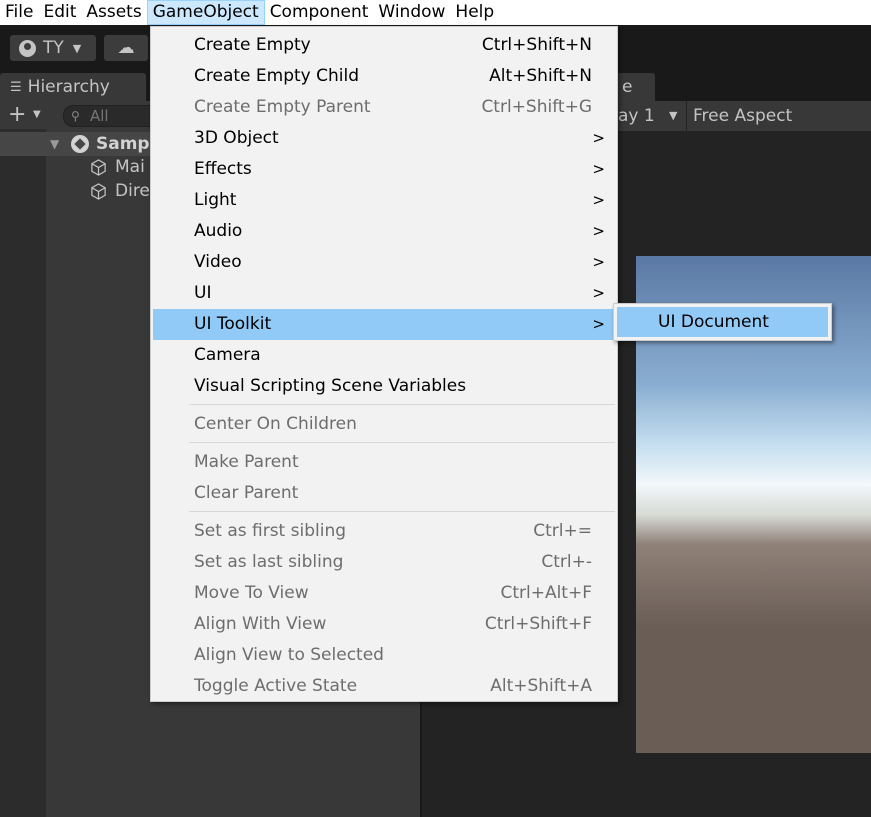 This screenshot has width=871, height=817. I want to click on menu-help: Help, so click(474, 12).